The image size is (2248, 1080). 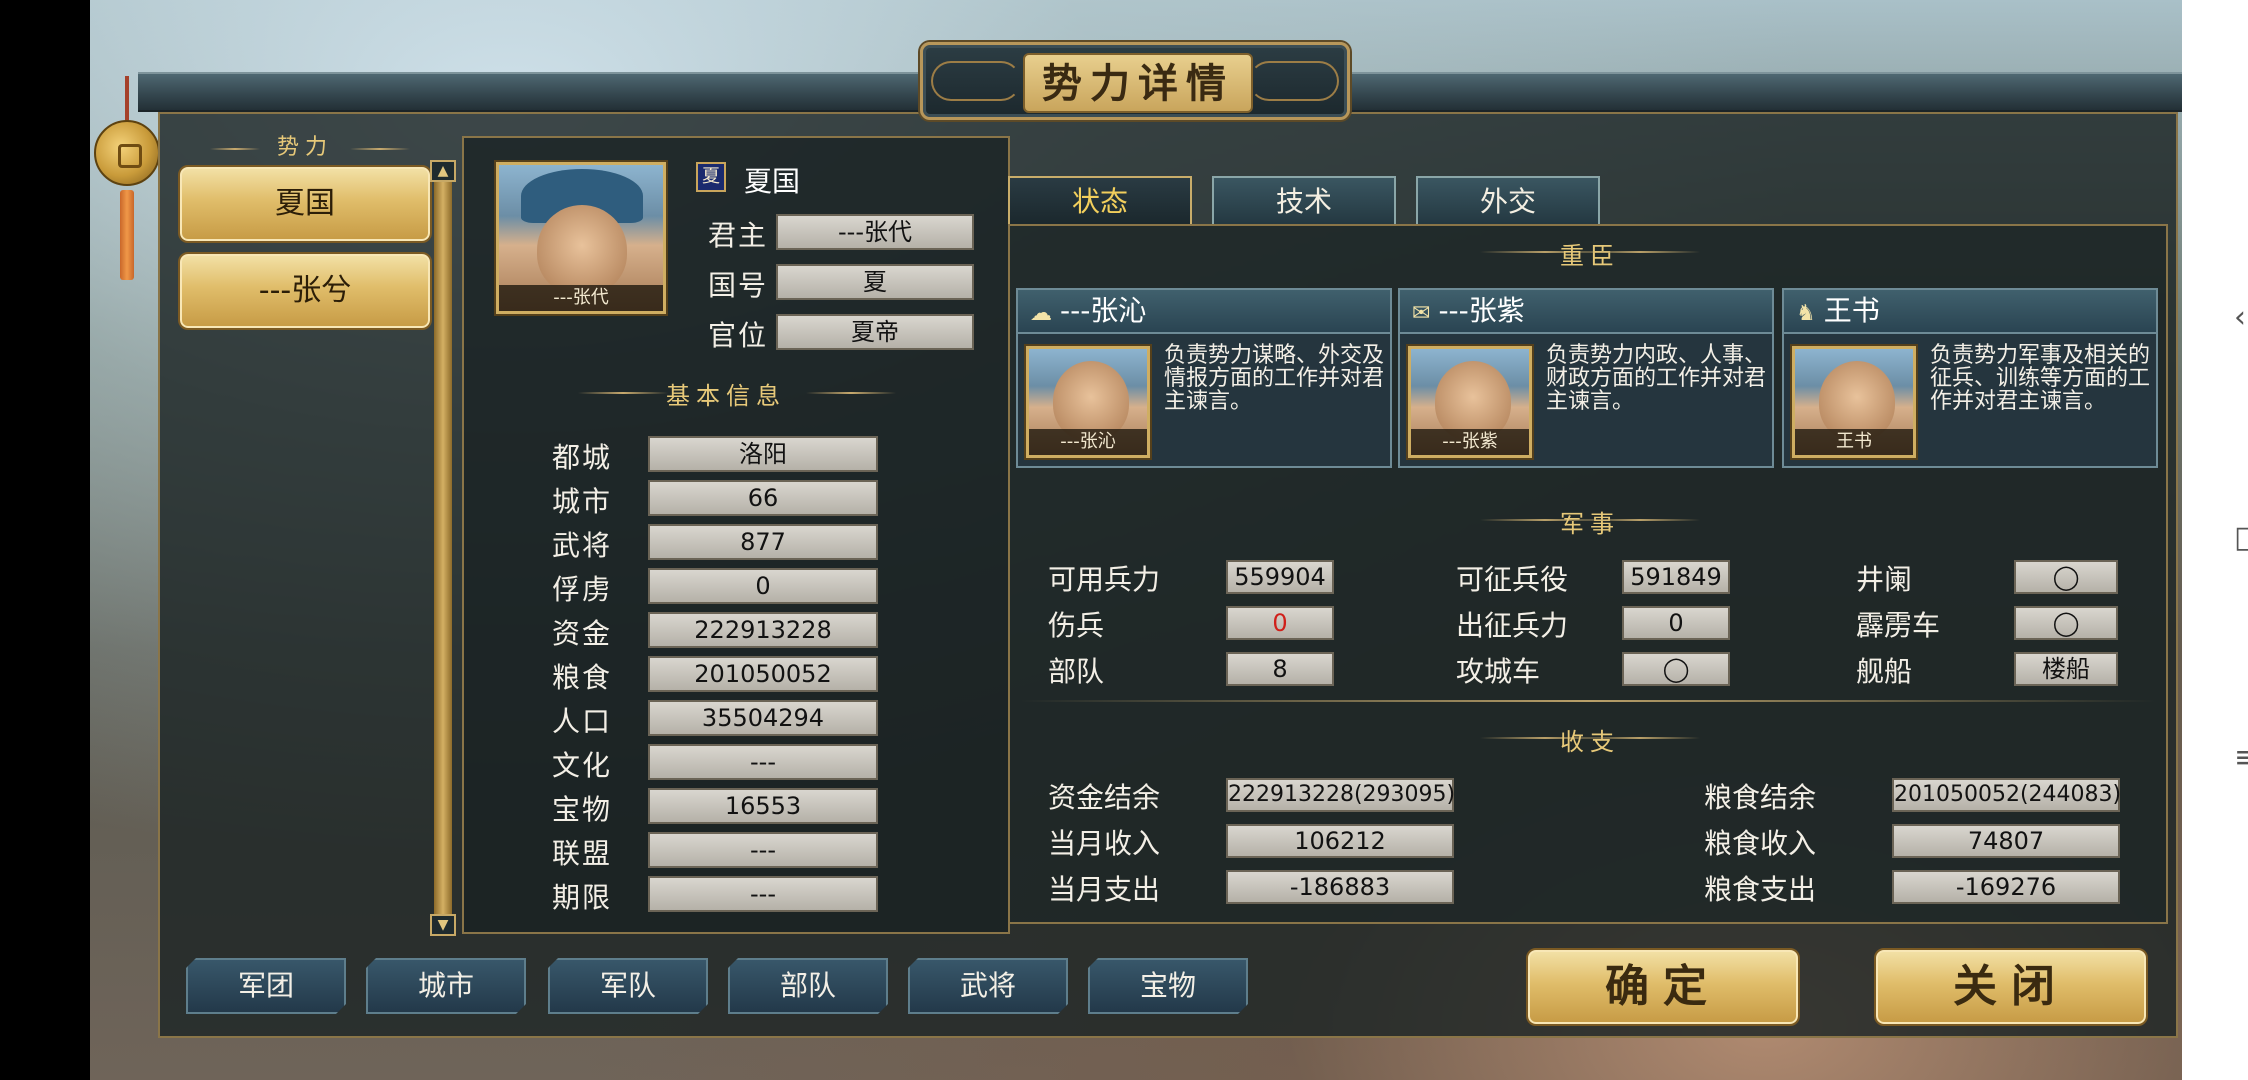 What do you see at coordinates (1806, 313) in the screenshot?
I see `horse-icon: ♞` at bounding box center [1806, 313].